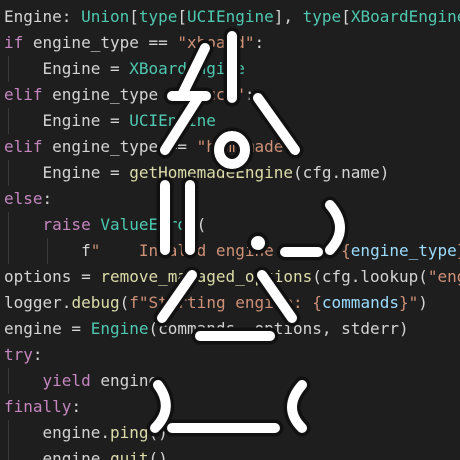  What do you see at coordinates (278, 328) in the screenshot?
I see `code-token: (commands, options, stderr)` at bounding box center [278, 328].